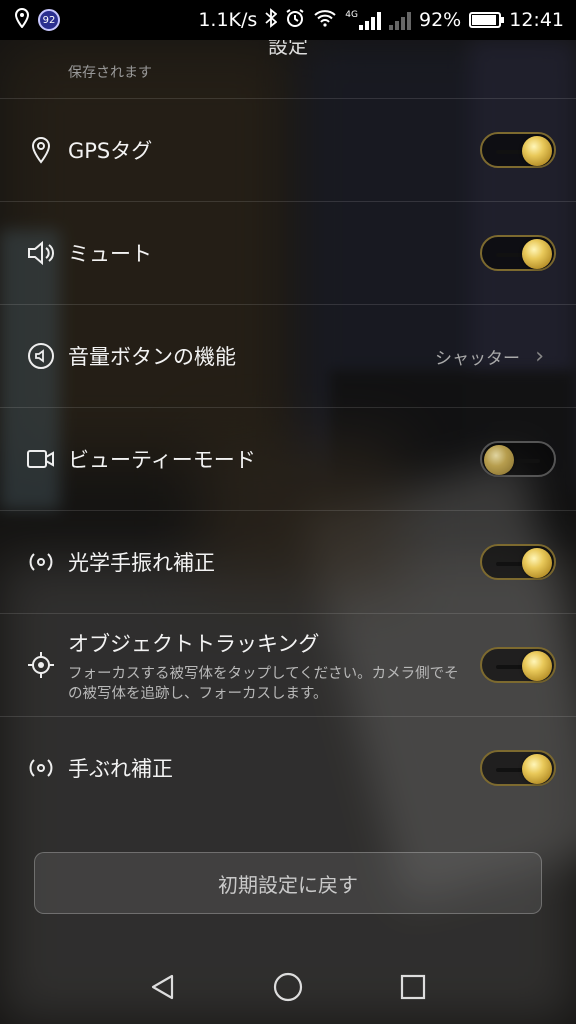  Describe the element at coordinates (288, 355) in the screenshot. I see `setting-volume-button-function: 音量ボタンの機能 シャッター ›` at that location.